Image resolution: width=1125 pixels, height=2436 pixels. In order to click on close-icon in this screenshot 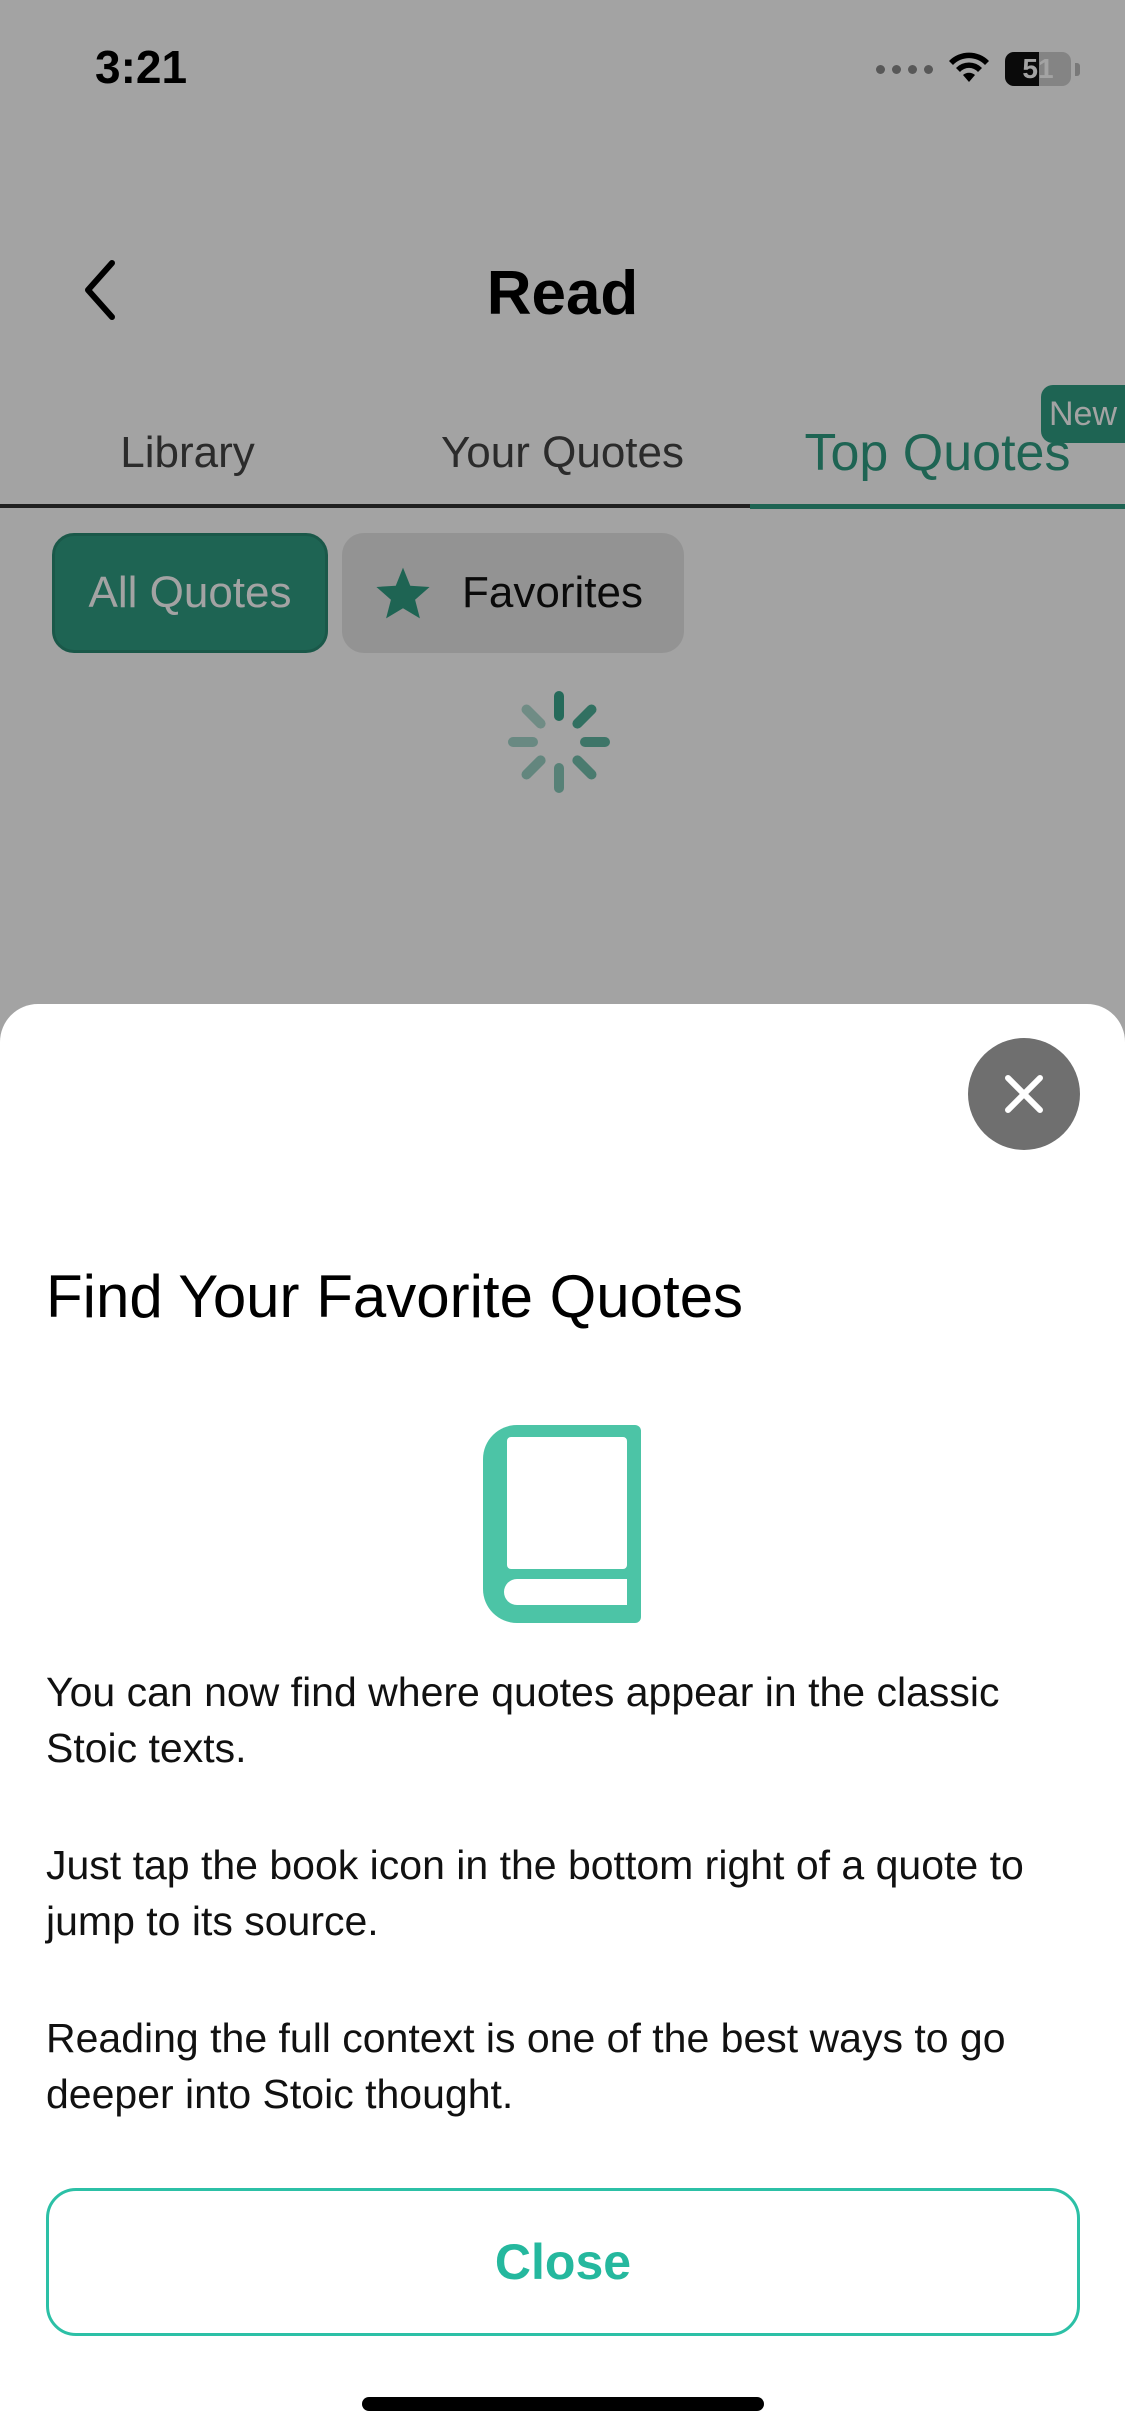, I will do `click(1024, 1094)`.